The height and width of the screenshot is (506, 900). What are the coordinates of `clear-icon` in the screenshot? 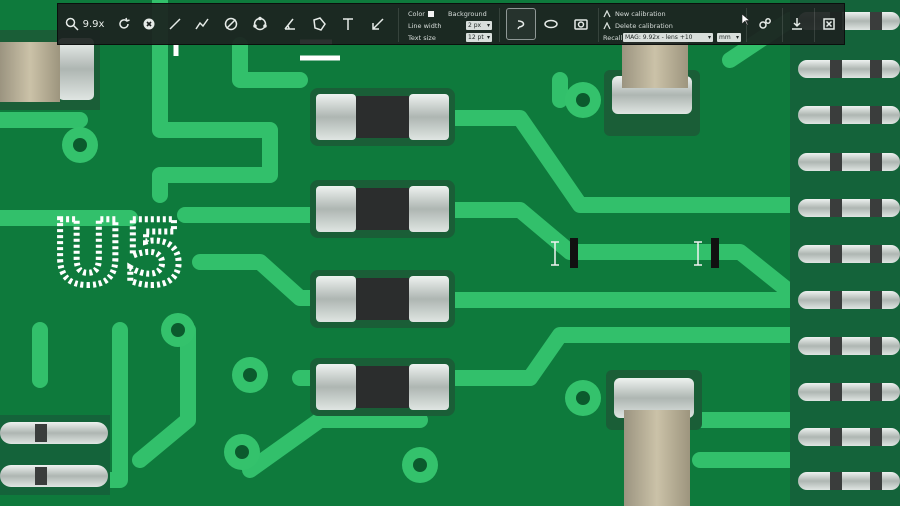 It's located at (149, 24).